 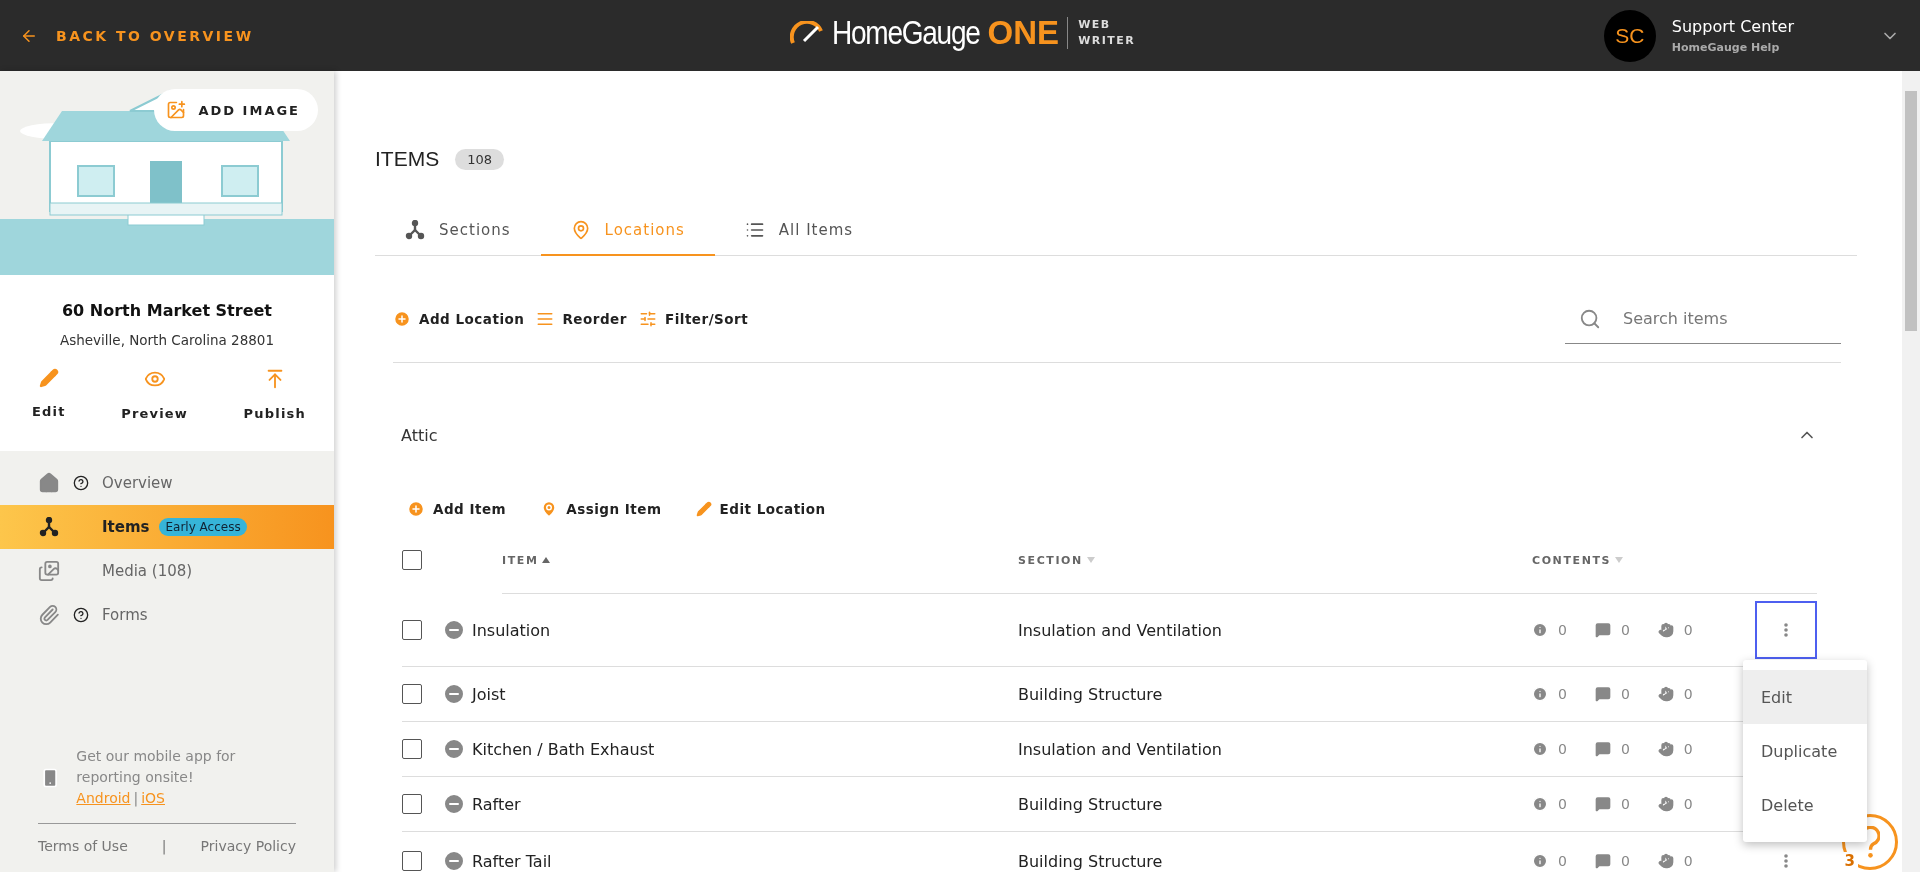 What do you see at coordinates (49, 527) in the screenshot?
I see `tree-icon` at bounding box center [49, 527].